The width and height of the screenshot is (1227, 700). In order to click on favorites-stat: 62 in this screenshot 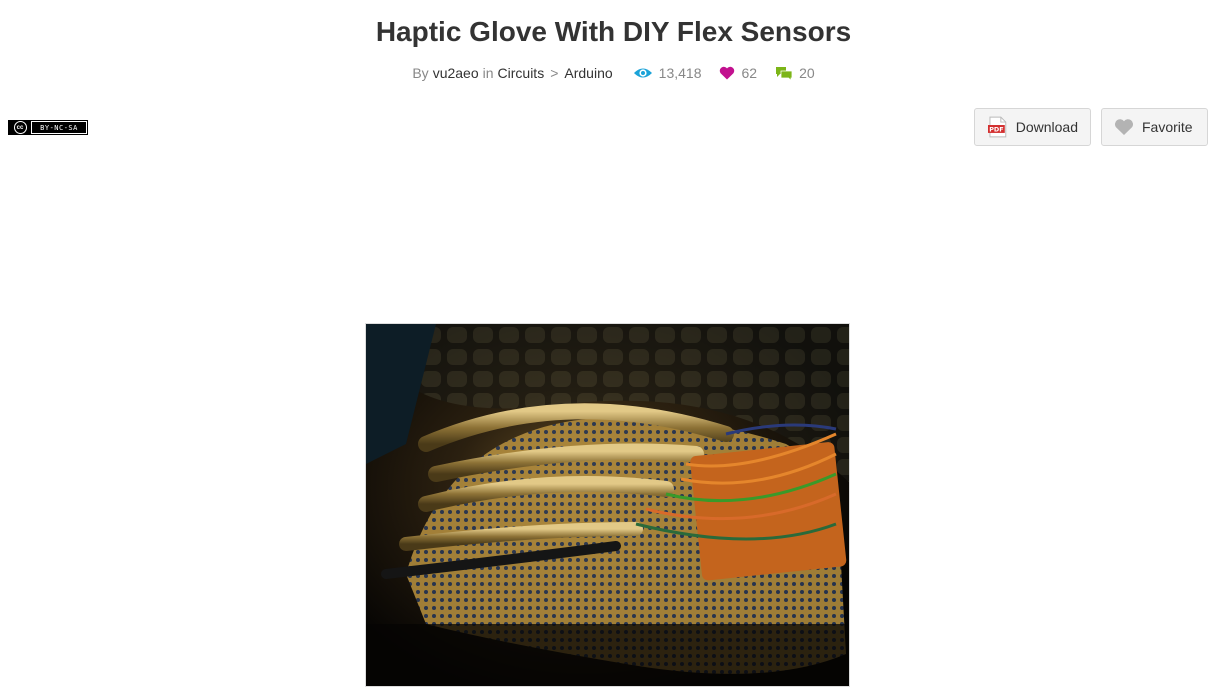, I will do `click(738, 73)`.